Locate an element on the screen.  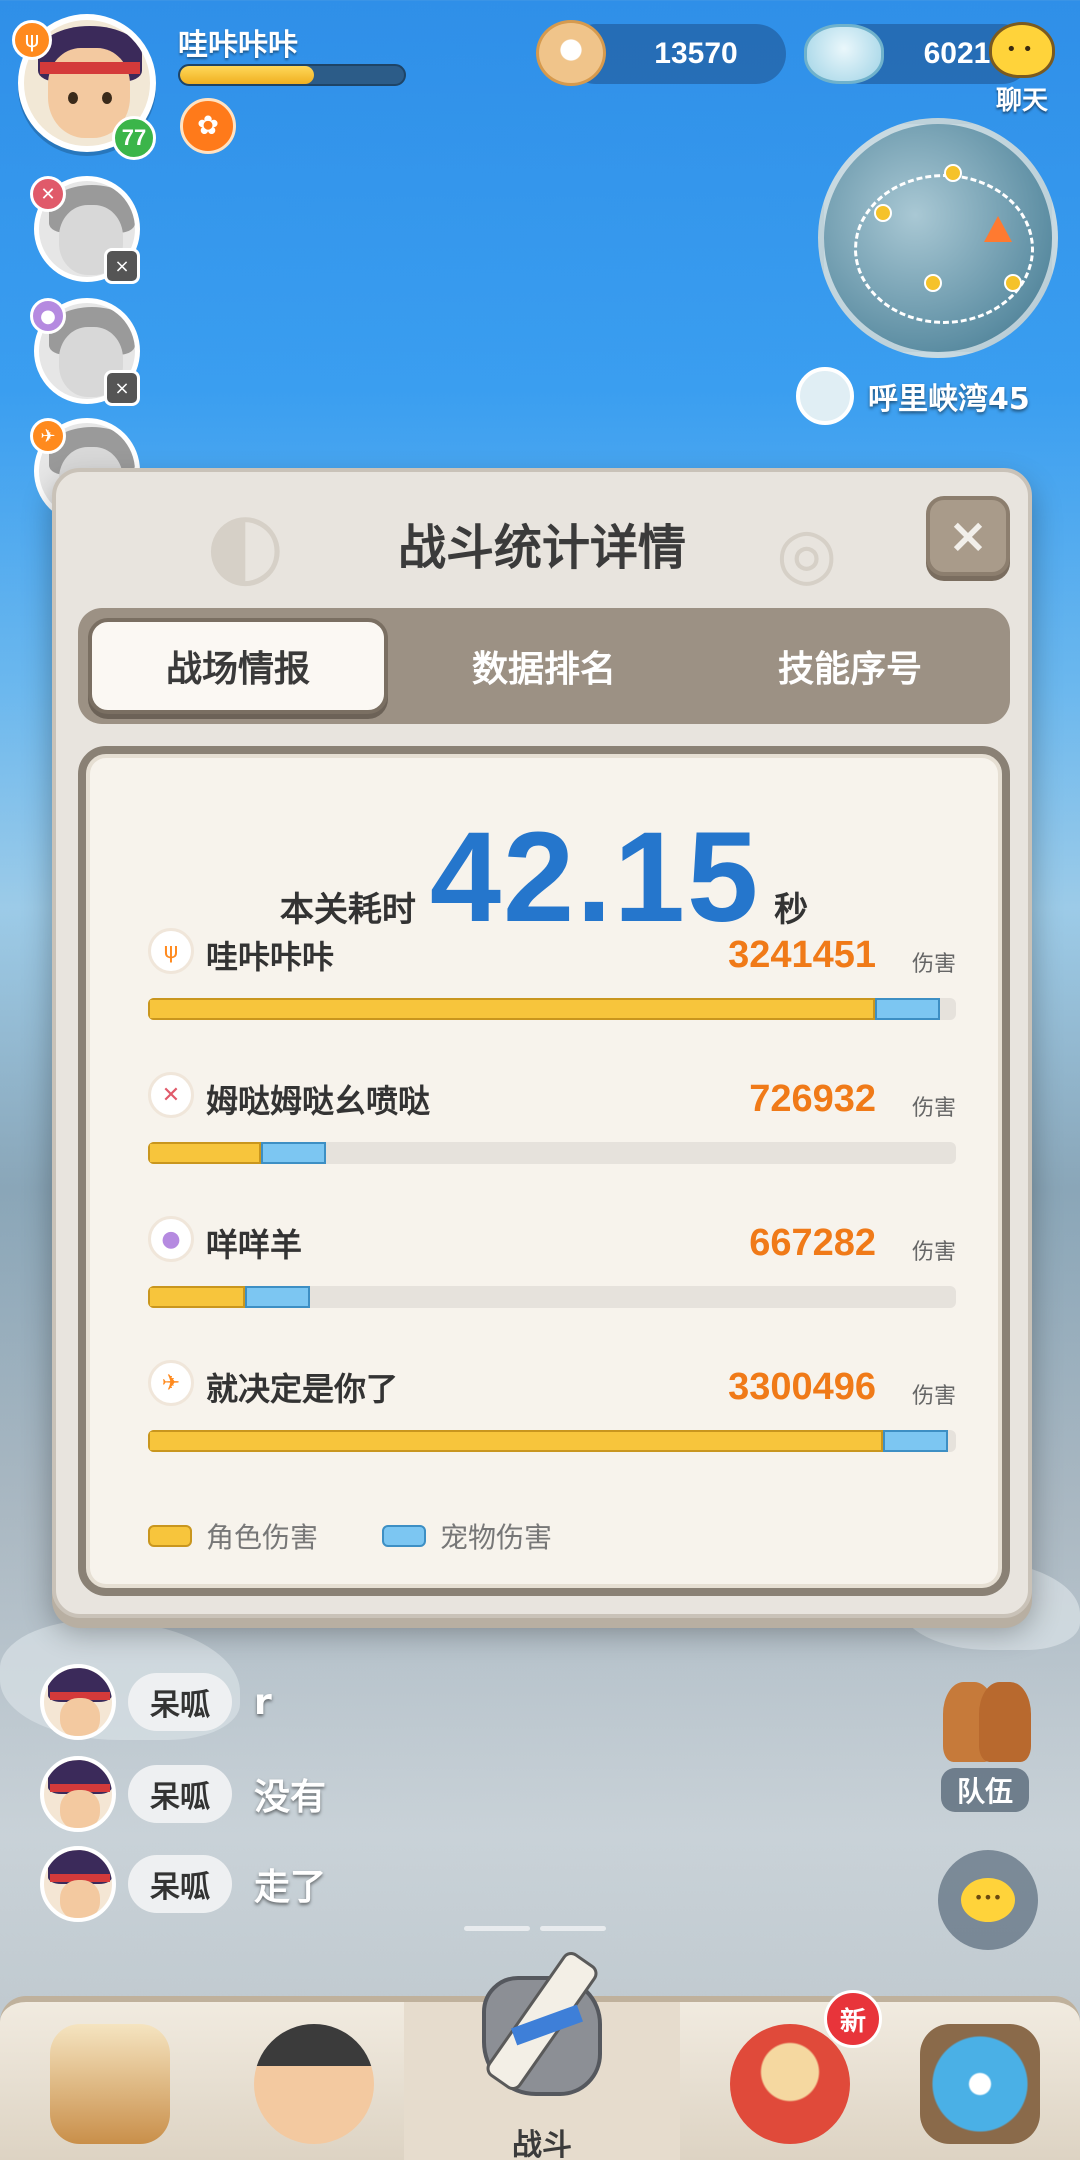
nav-portal-tab is located at coordinates (980, 2081).